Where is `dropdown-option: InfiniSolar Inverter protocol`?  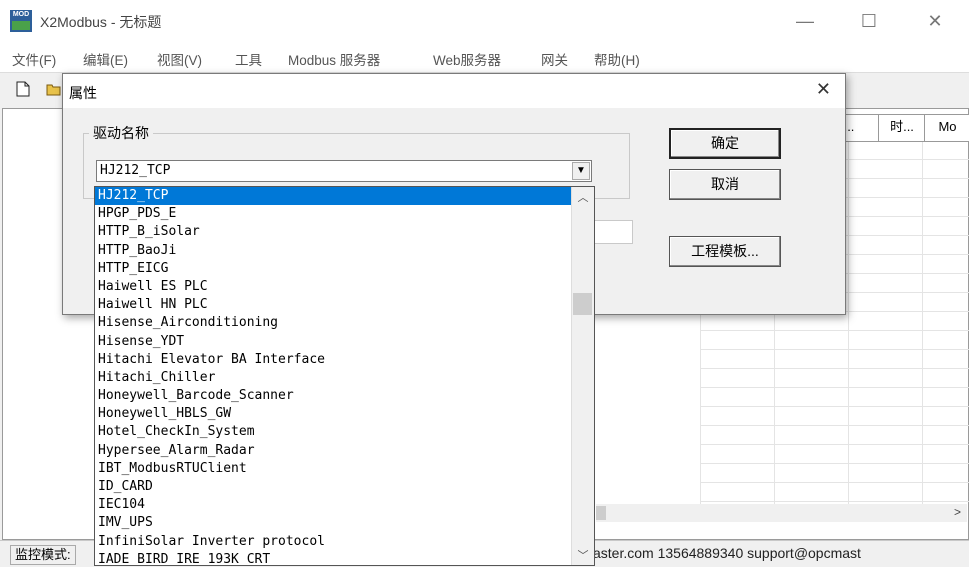
dropdown-option: InfiniSolar Inverter protocol is located at coordinates (334, 542).